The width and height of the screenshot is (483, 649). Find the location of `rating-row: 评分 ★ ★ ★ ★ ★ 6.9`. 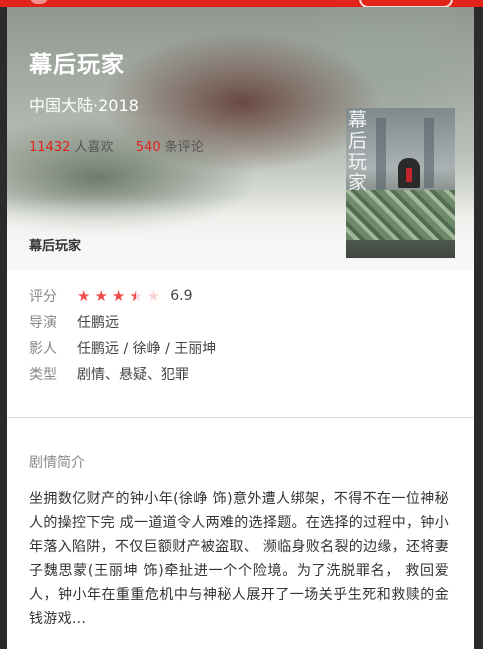

rating-row: 评分 ★ ★ ★ ★ ★ 6.9 is located at coordinates (122, 296).